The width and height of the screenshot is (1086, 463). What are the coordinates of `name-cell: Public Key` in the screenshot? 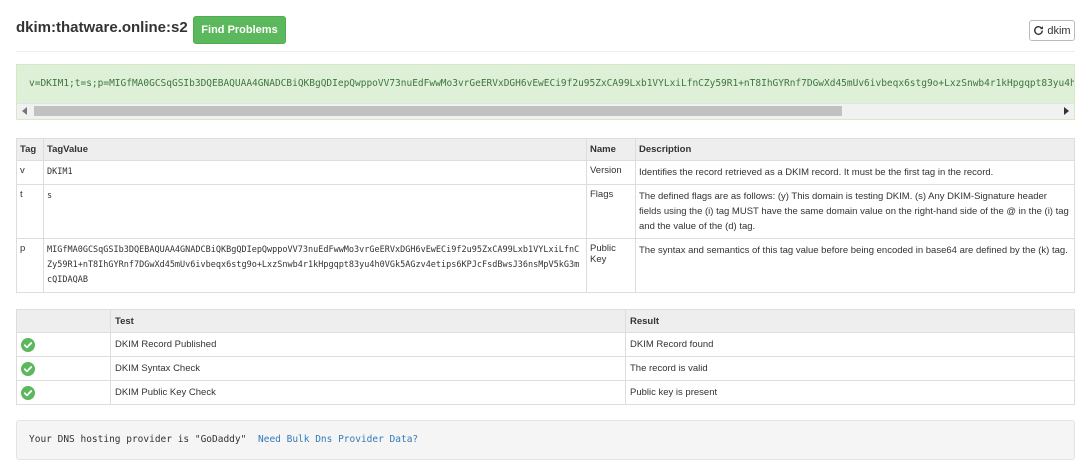 It's located at (611, 265).